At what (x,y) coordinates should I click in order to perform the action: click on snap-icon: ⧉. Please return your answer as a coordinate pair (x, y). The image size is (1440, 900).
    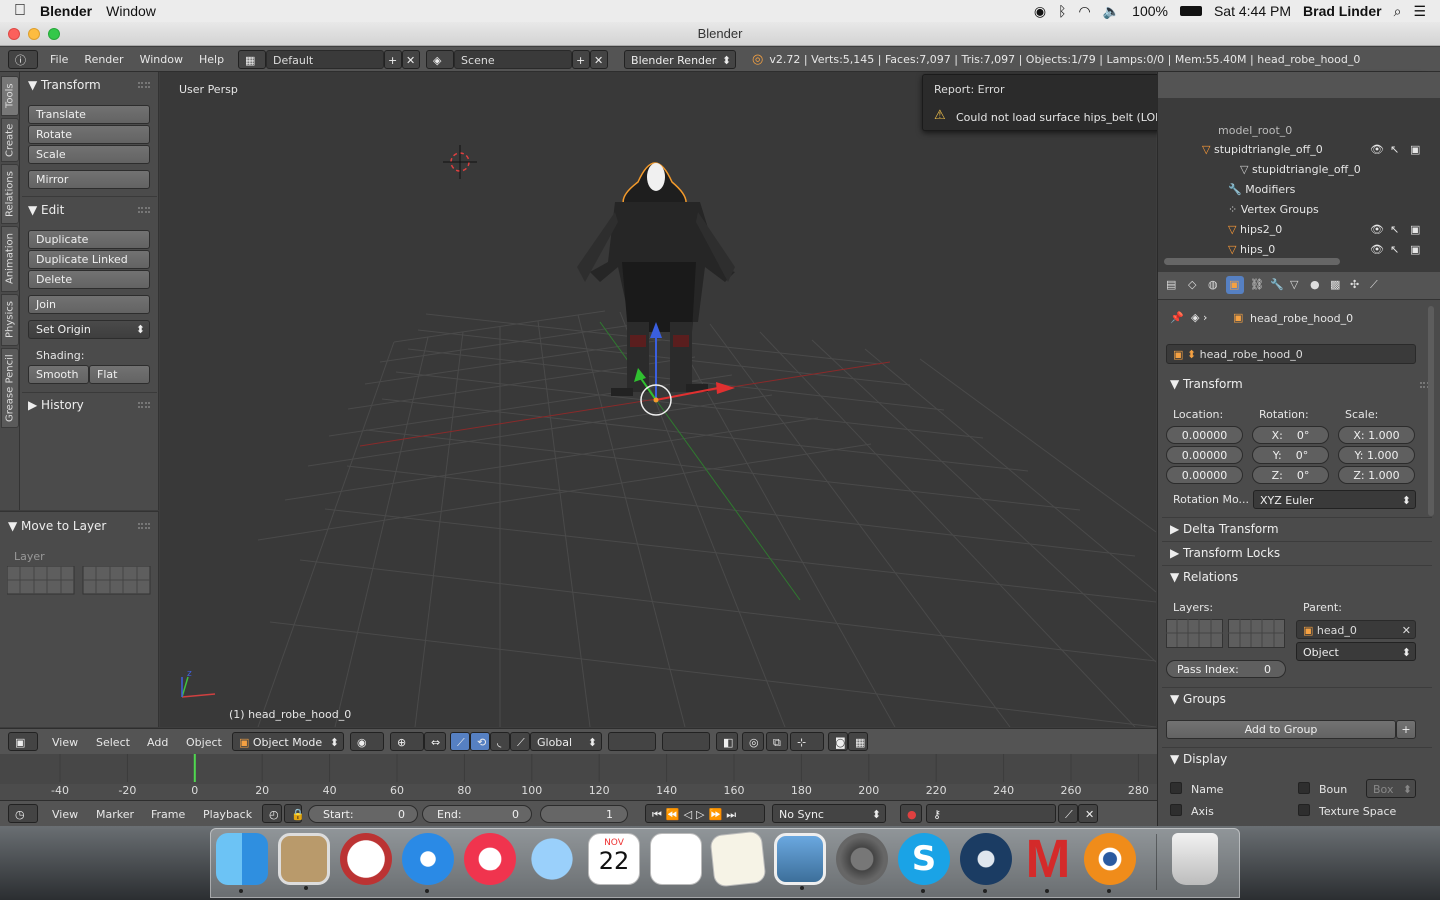
    Looking at the image, I should click on (777, 741).